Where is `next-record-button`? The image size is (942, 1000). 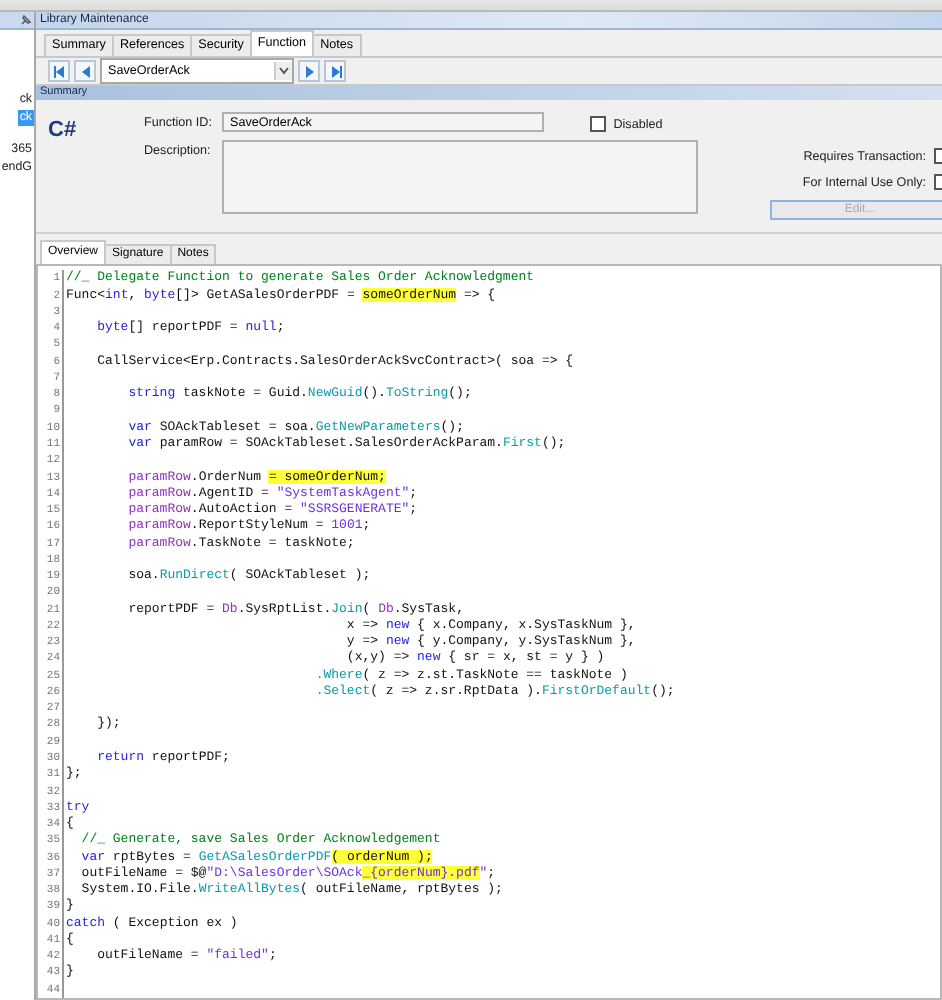 next-record-button is located at coordinates (309, 71).